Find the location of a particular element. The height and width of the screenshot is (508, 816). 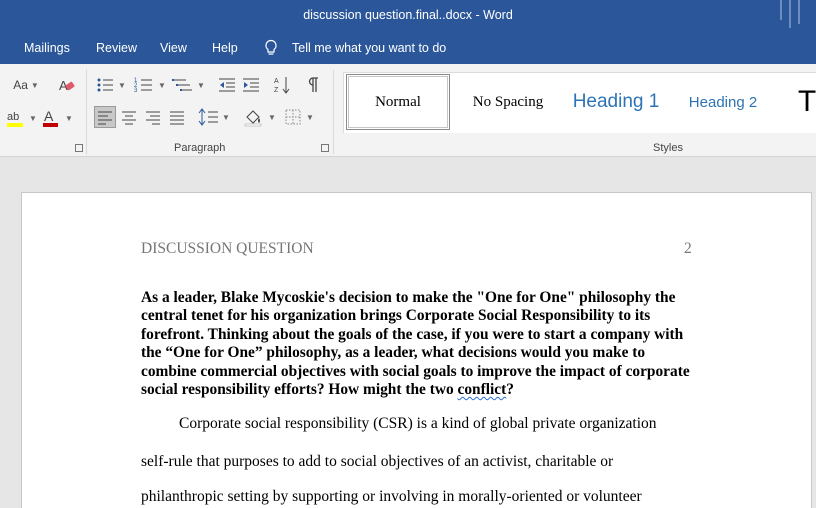

lightbulb-icon is located at coordinates (271, 48).